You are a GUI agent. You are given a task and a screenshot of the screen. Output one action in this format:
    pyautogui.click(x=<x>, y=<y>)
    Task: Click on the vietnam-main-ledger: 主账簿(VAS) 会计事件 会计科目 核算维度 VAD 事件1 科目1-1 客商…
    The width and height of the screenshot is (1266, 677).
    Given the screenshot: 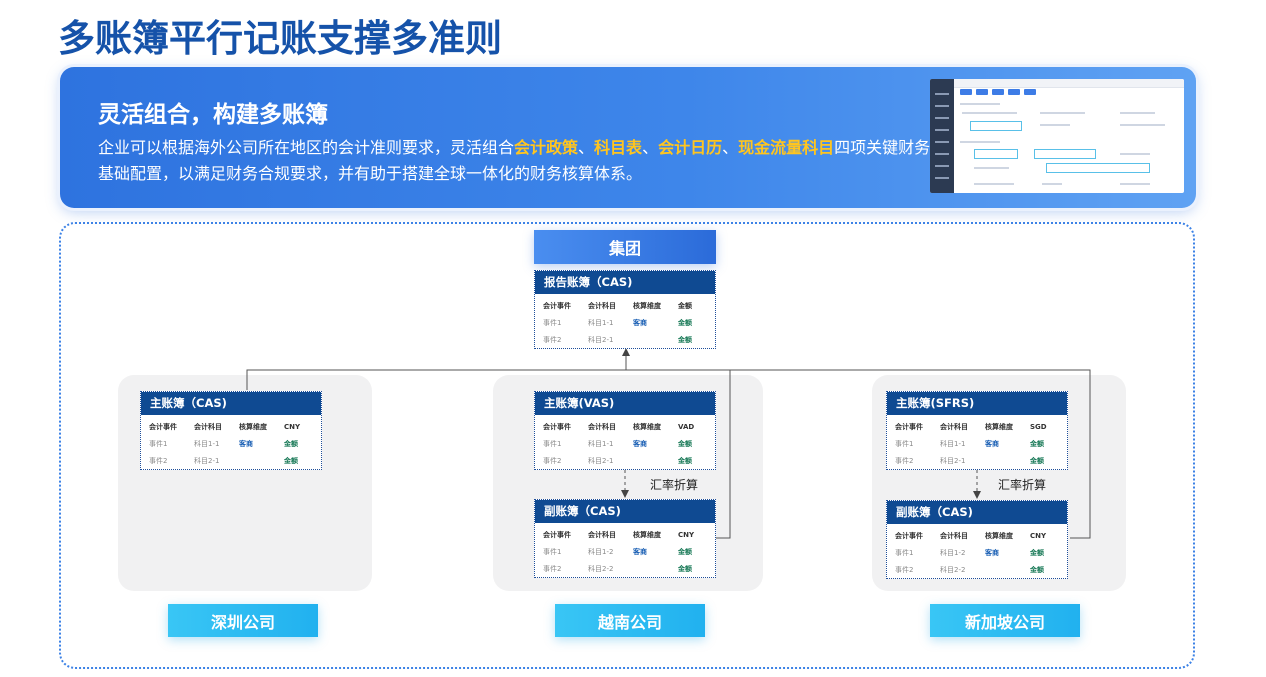 What is the action you would take?
    pyautogui.click(x=625, y=430)
    